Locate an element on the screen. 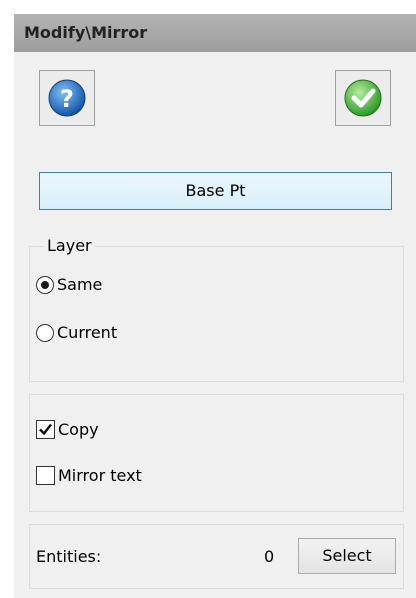 This screenshot has width=416, height=598. layer-current-label: Current is located at coordinates (87, 332).